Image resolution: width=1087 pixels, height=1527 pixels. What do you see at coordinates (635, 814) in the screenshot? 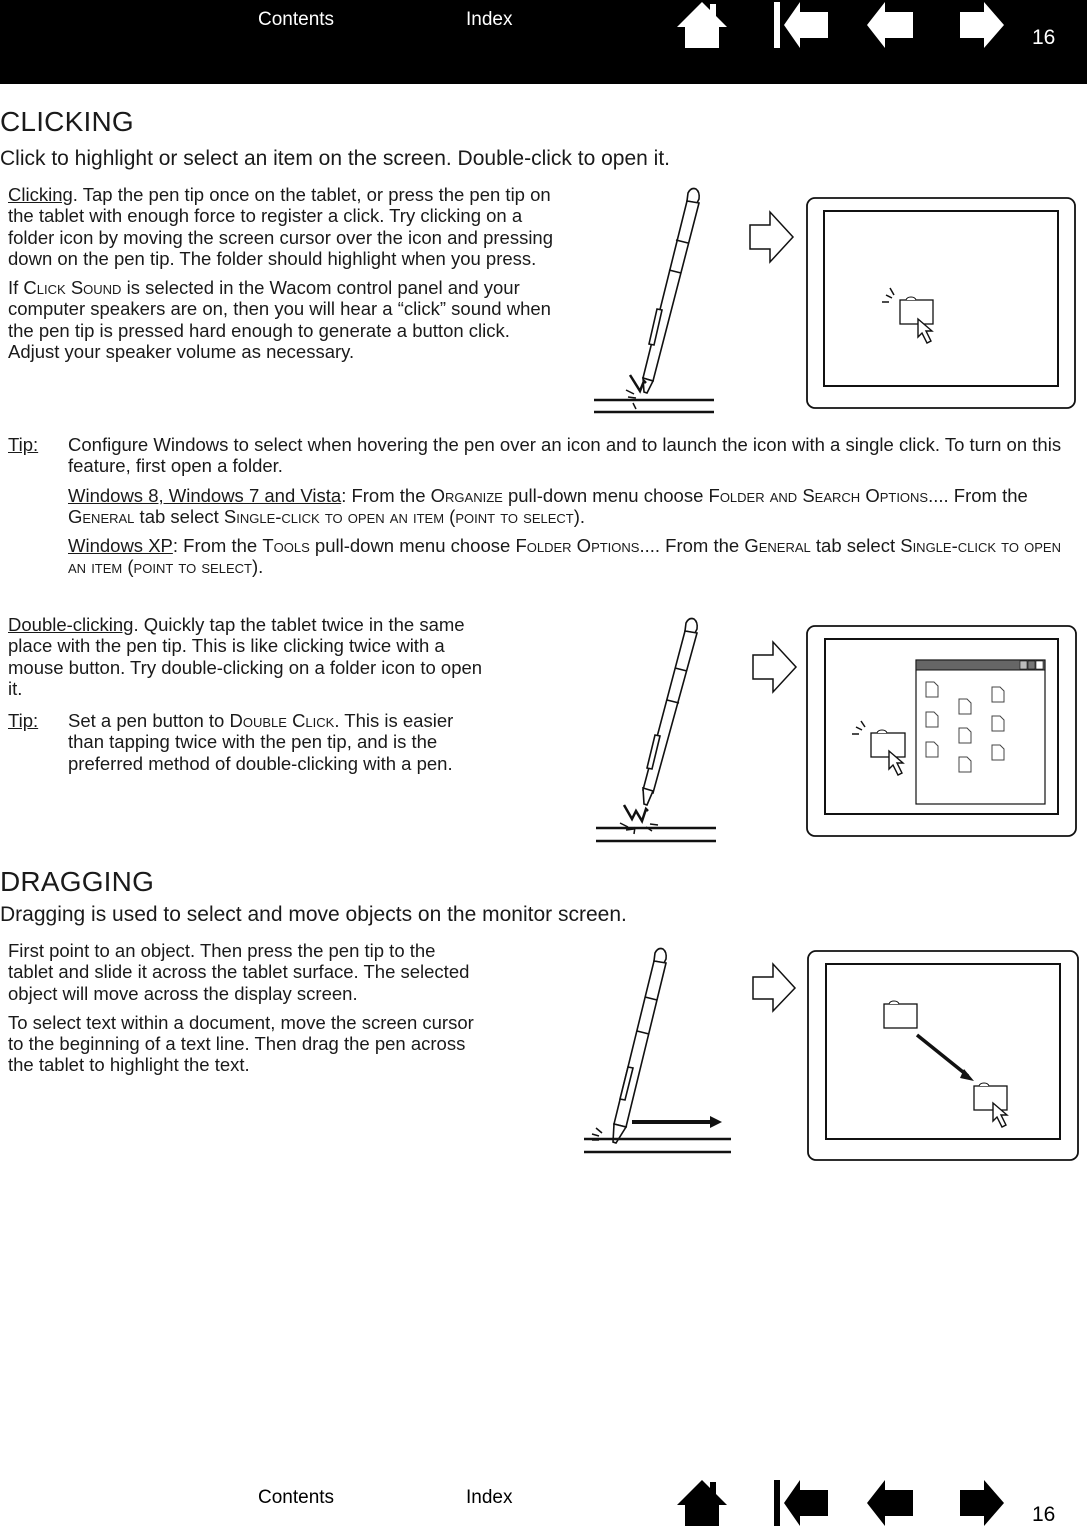
I see `double-tap-mark` at bounding box center [635, 814].